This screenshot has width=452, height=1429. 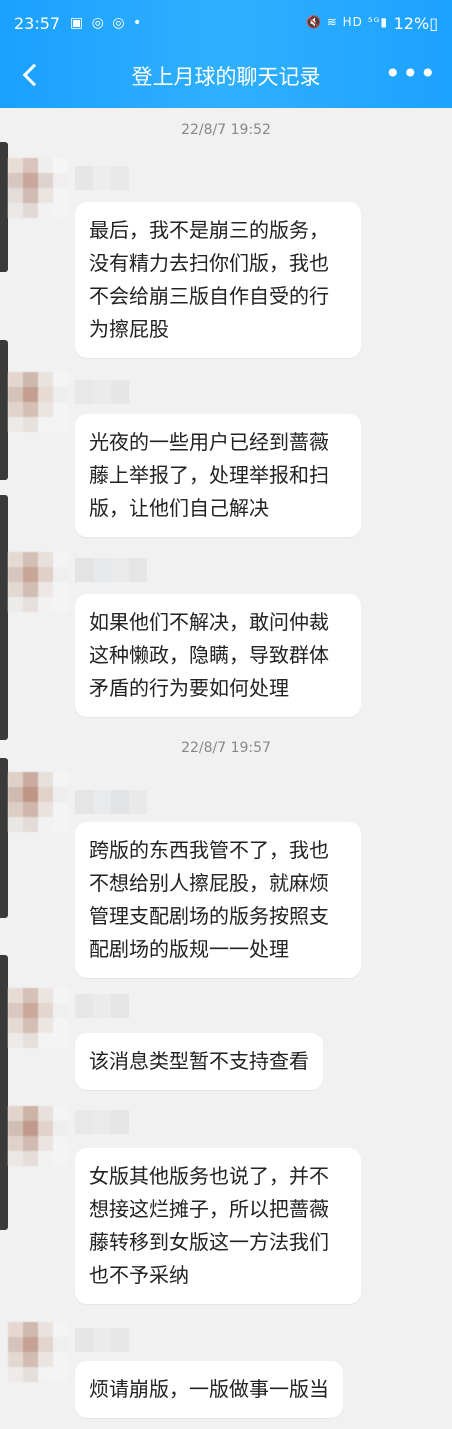 I want to click on nav-row: 登上月球的聊天记录 •••, so click(x=226, y=77).